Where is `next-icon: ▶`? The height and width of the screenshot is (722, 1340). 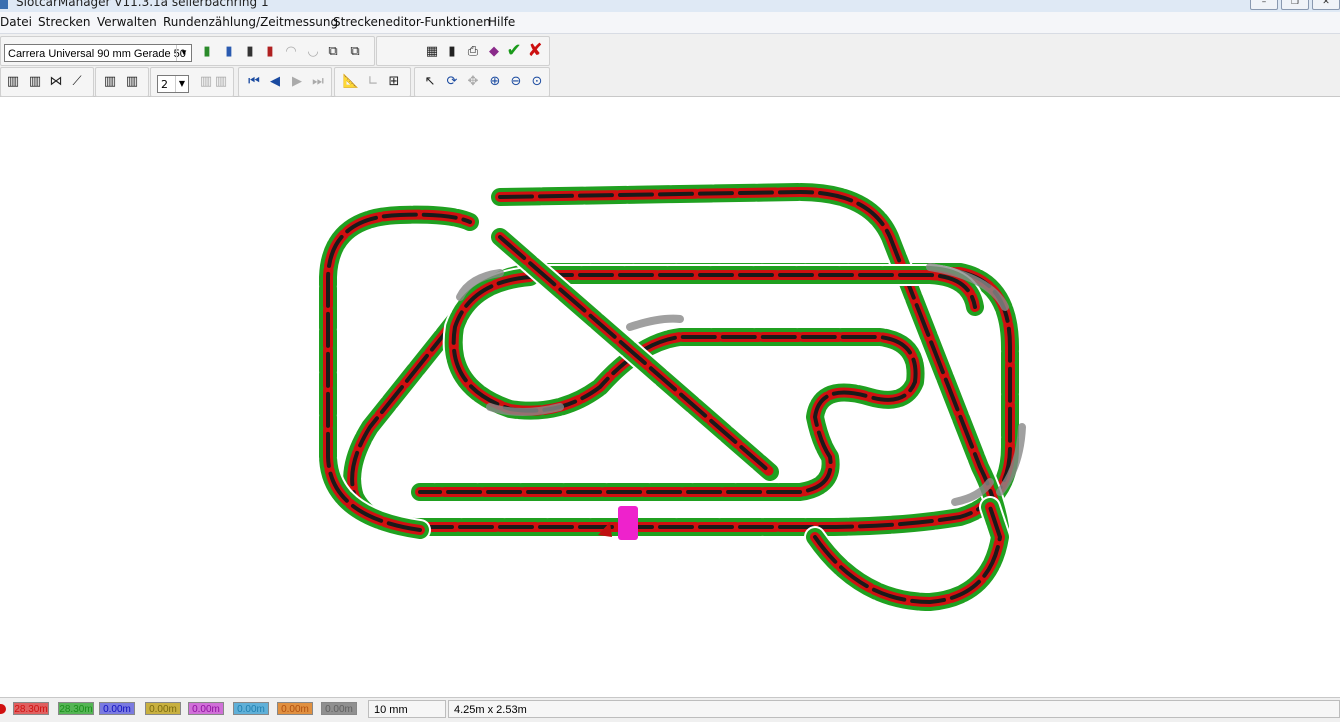
next-icon: ▶ is located at coordinates (297, 82).